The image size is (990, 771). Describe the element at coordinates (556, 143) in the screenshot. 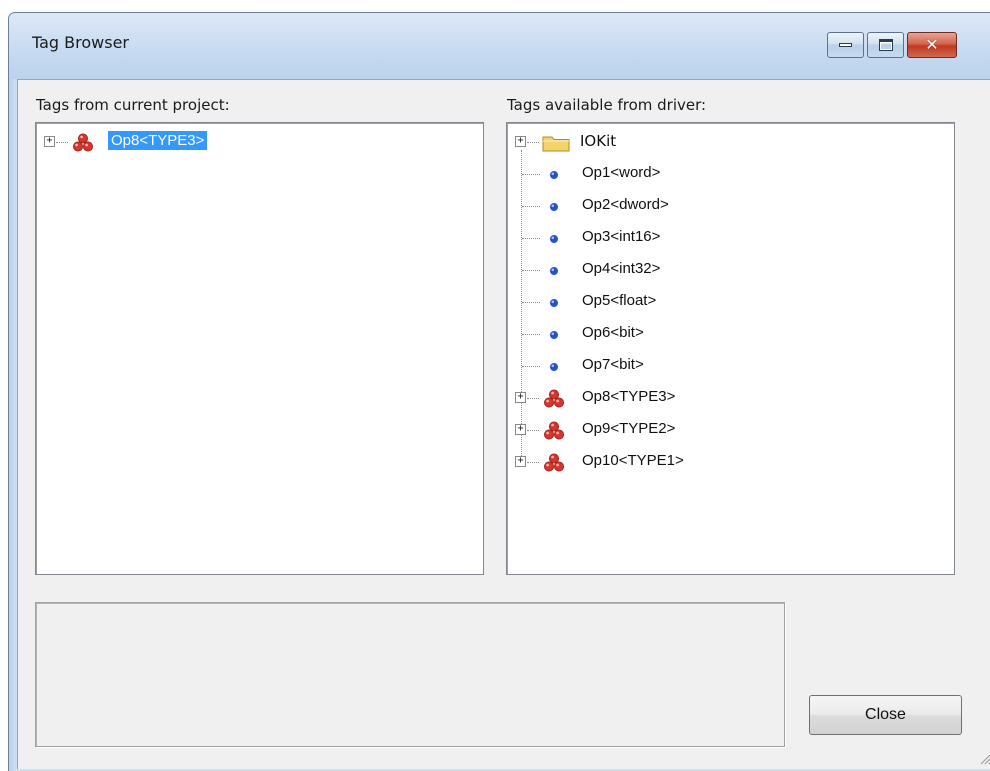

I see `folder-icon` at that location.